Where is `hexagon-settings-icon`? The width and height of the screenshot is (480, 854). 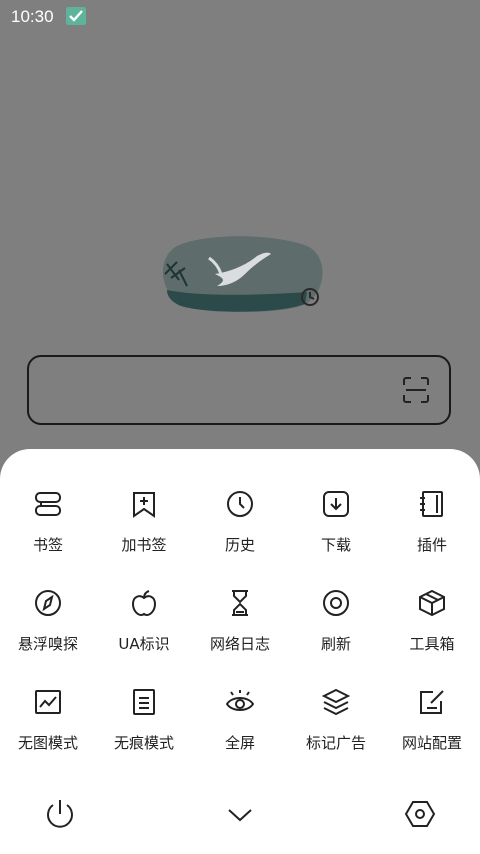 hexagon-settings-icon is located at coordinates (420, 814).